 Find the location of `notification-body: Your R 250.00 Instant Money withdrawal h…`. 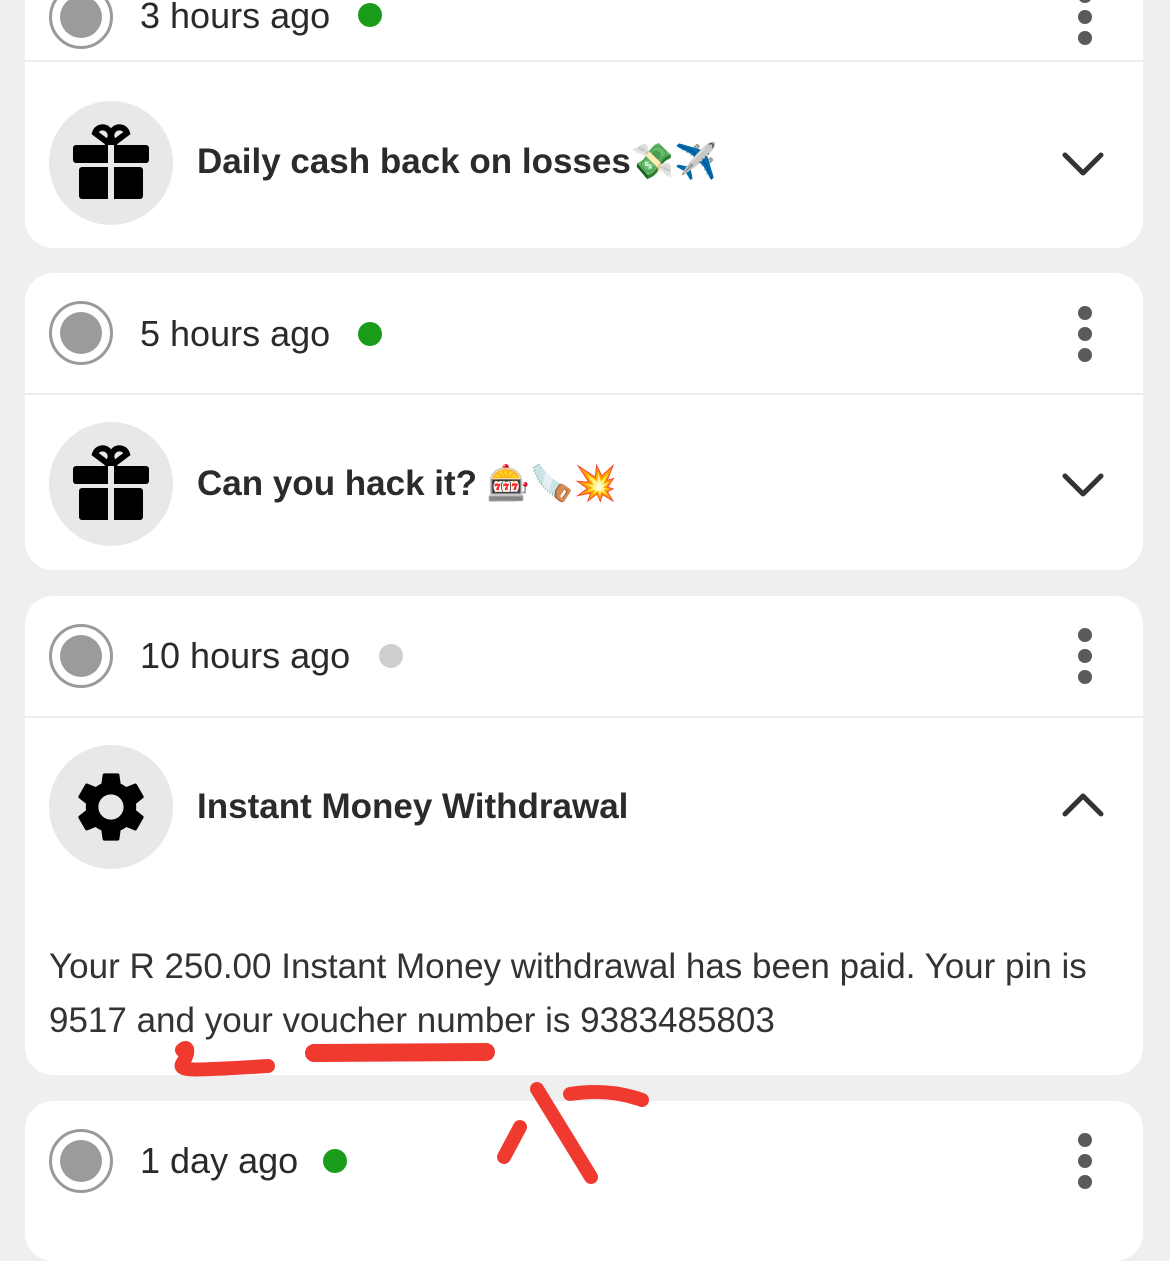

notification-body: Your R 250.00 Instant Money withdrawal h… is located at coordinates (568, 993).